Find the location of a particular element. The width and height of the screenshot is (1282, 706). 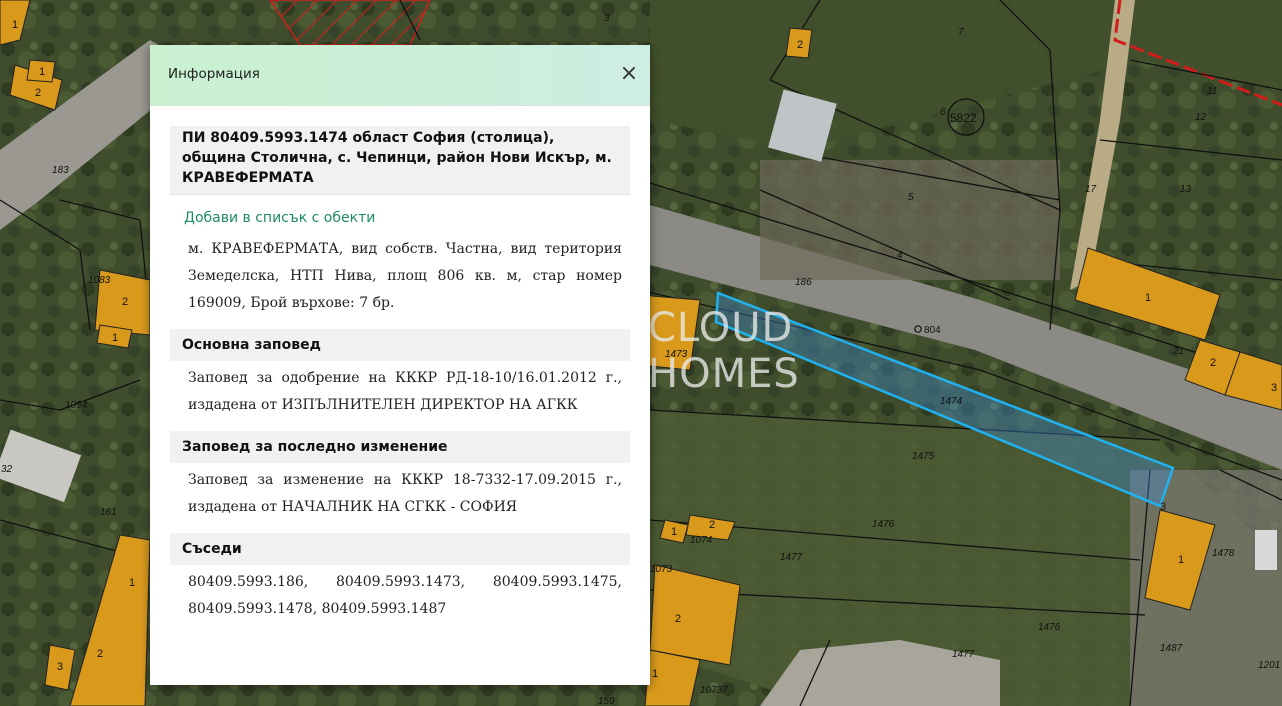

survey-point-label: 804 is located at coordinates (932, 330).